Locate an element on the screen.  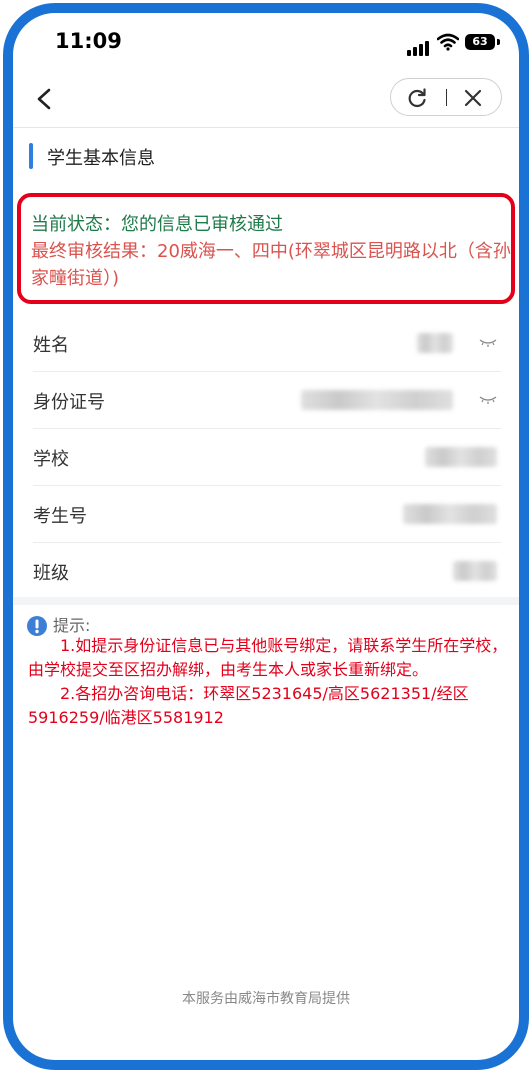
battery-tip is located at coordinates (498, 42).